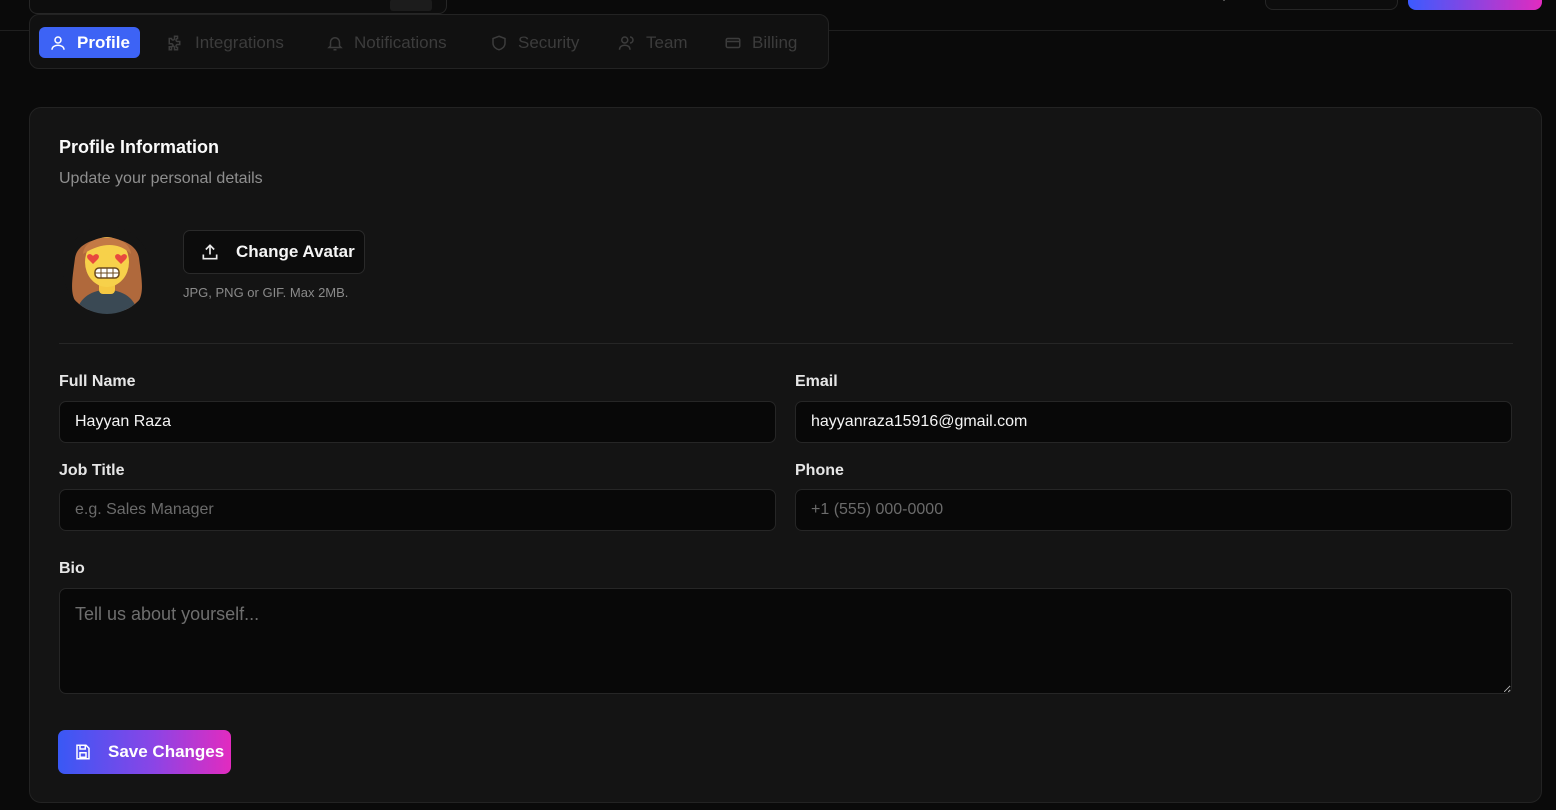 Image resolution: width=1556 pixels, height=810 pixels. What do you see at coordinates (819, 470) in the screenshot?
I see `phone-label: Phone` at bounding box center [819, 470].